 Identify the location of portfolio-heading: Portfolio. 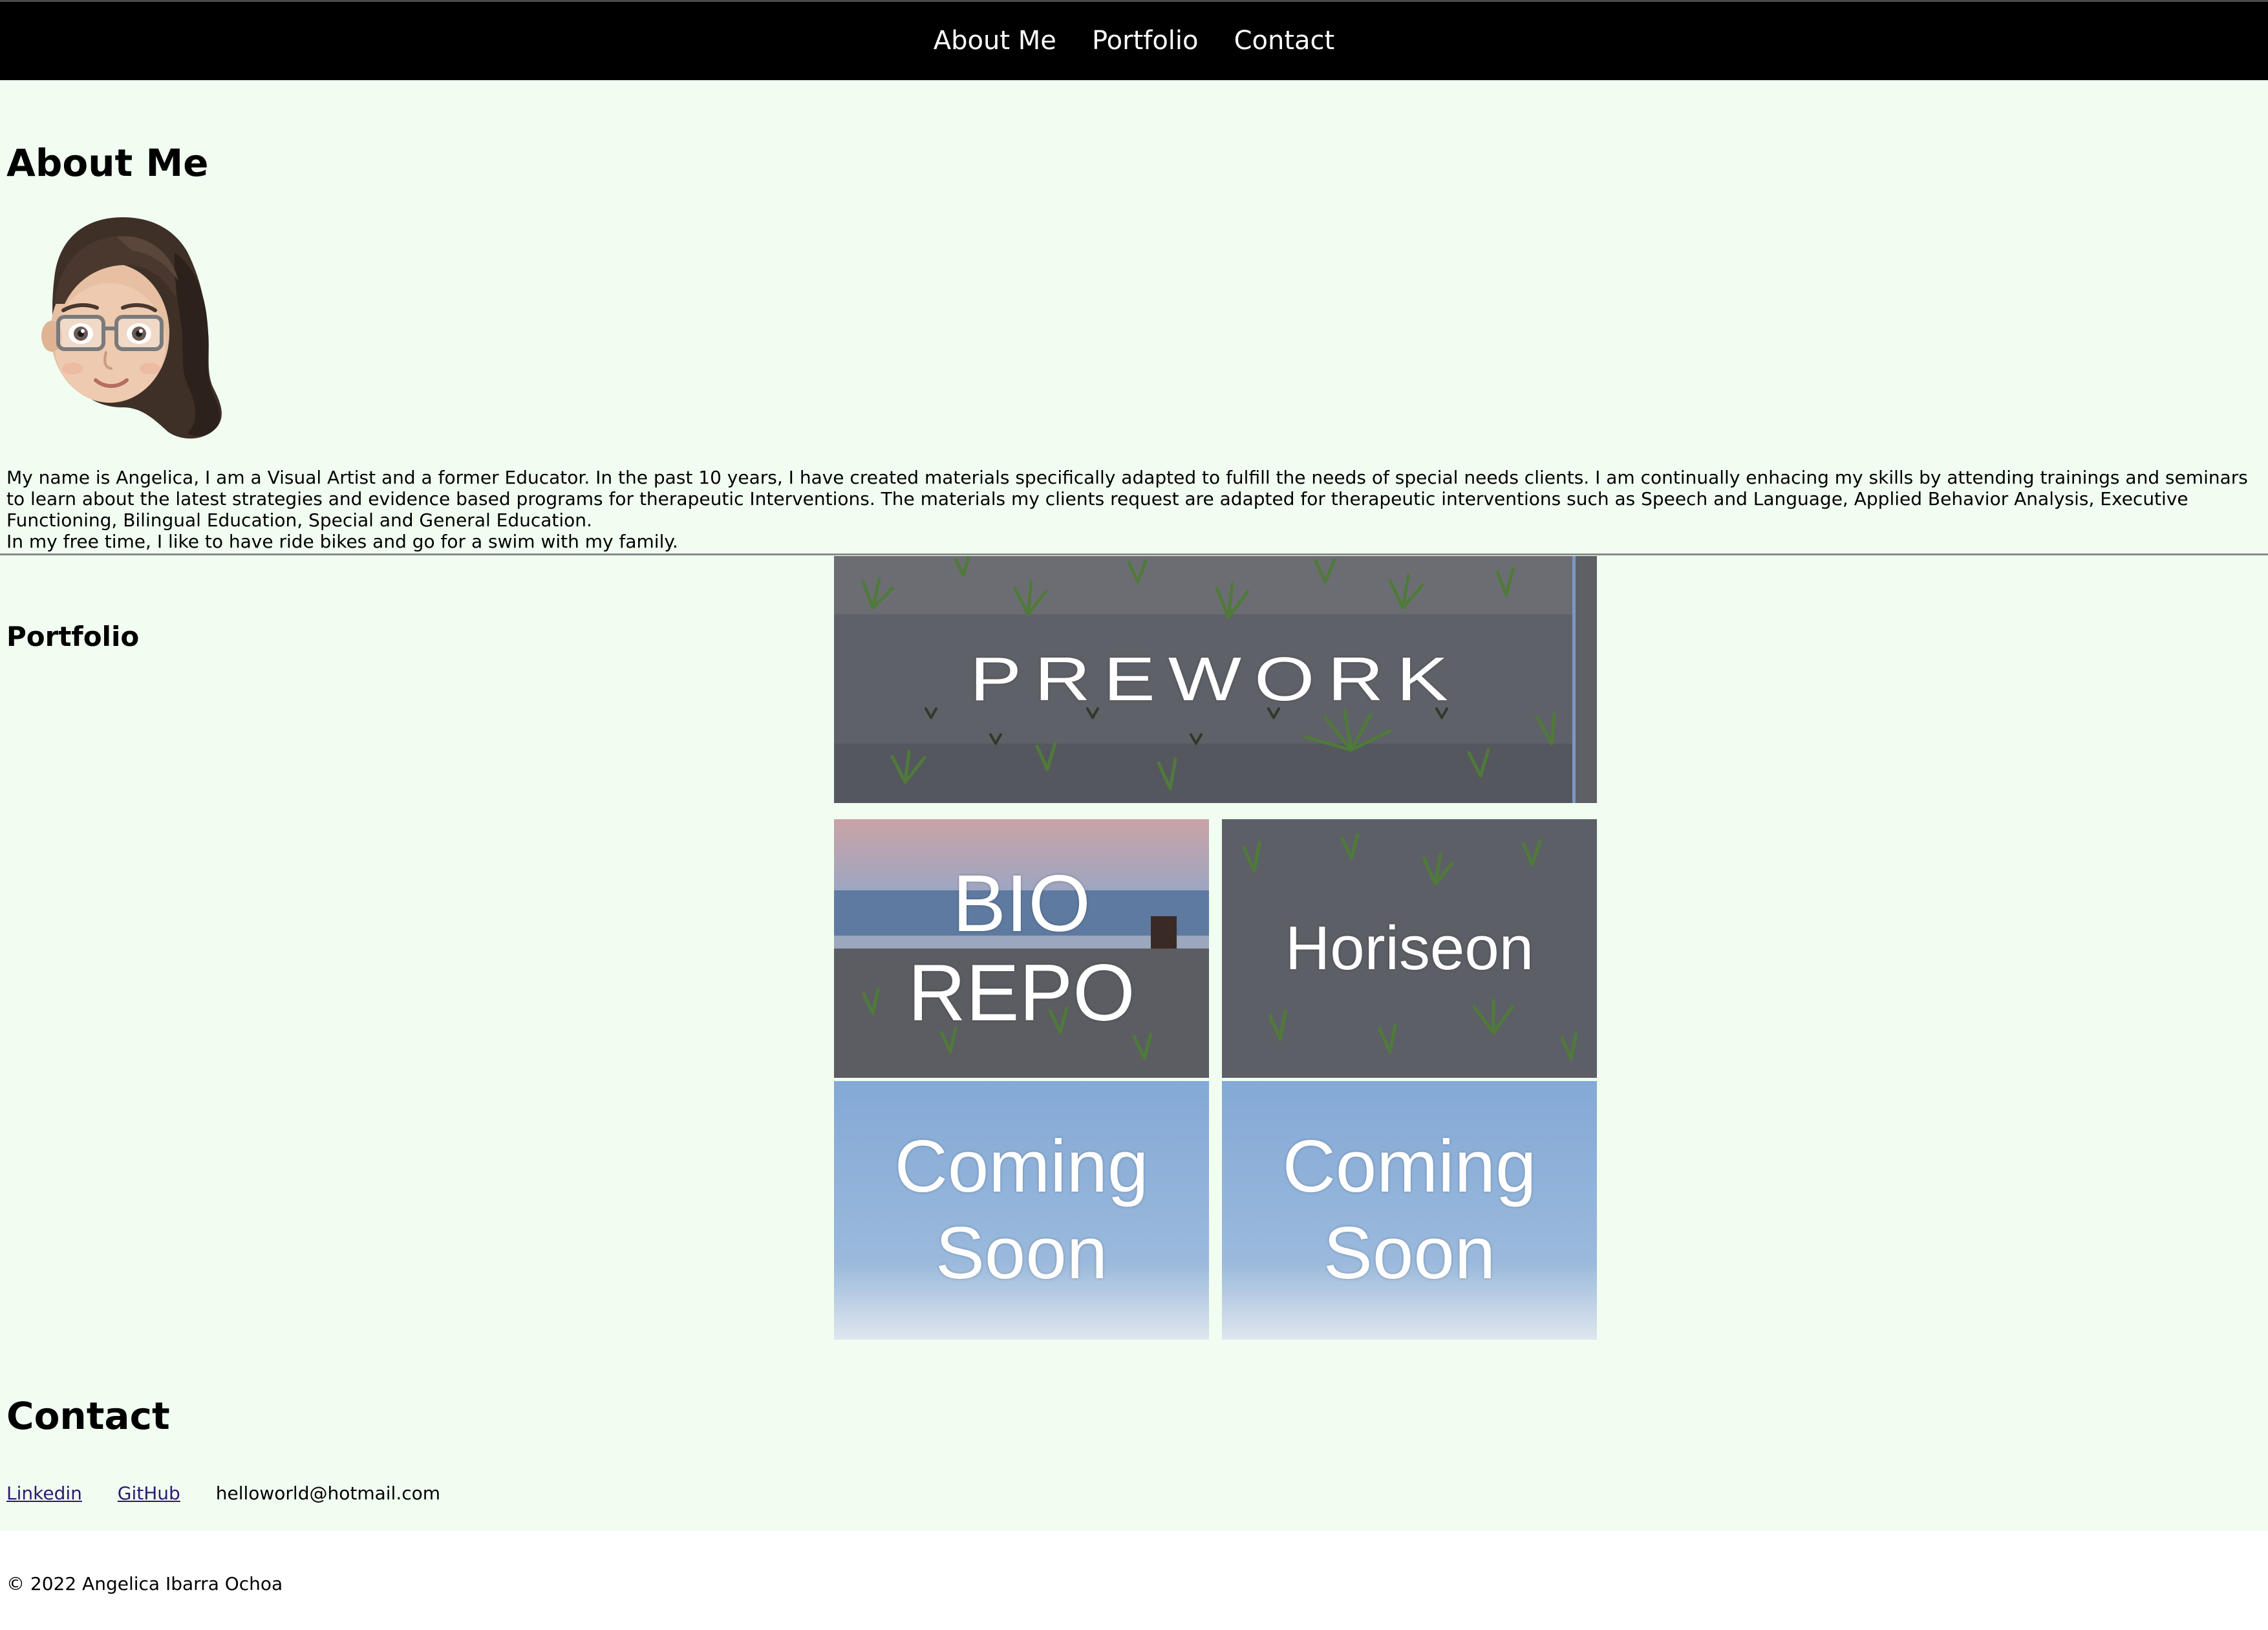
(73, 636).